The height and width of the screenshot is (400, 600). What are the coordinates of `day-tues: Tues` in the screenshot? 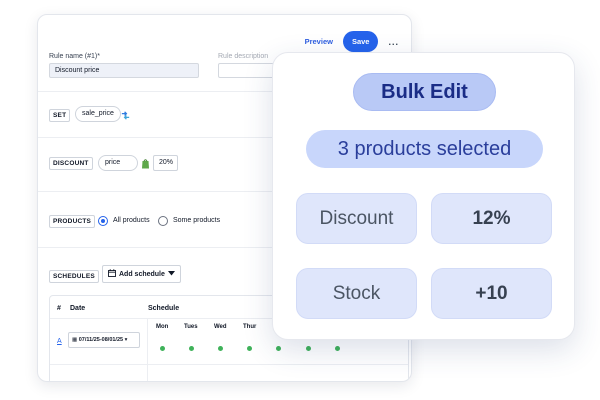 It's located at (191, 327).